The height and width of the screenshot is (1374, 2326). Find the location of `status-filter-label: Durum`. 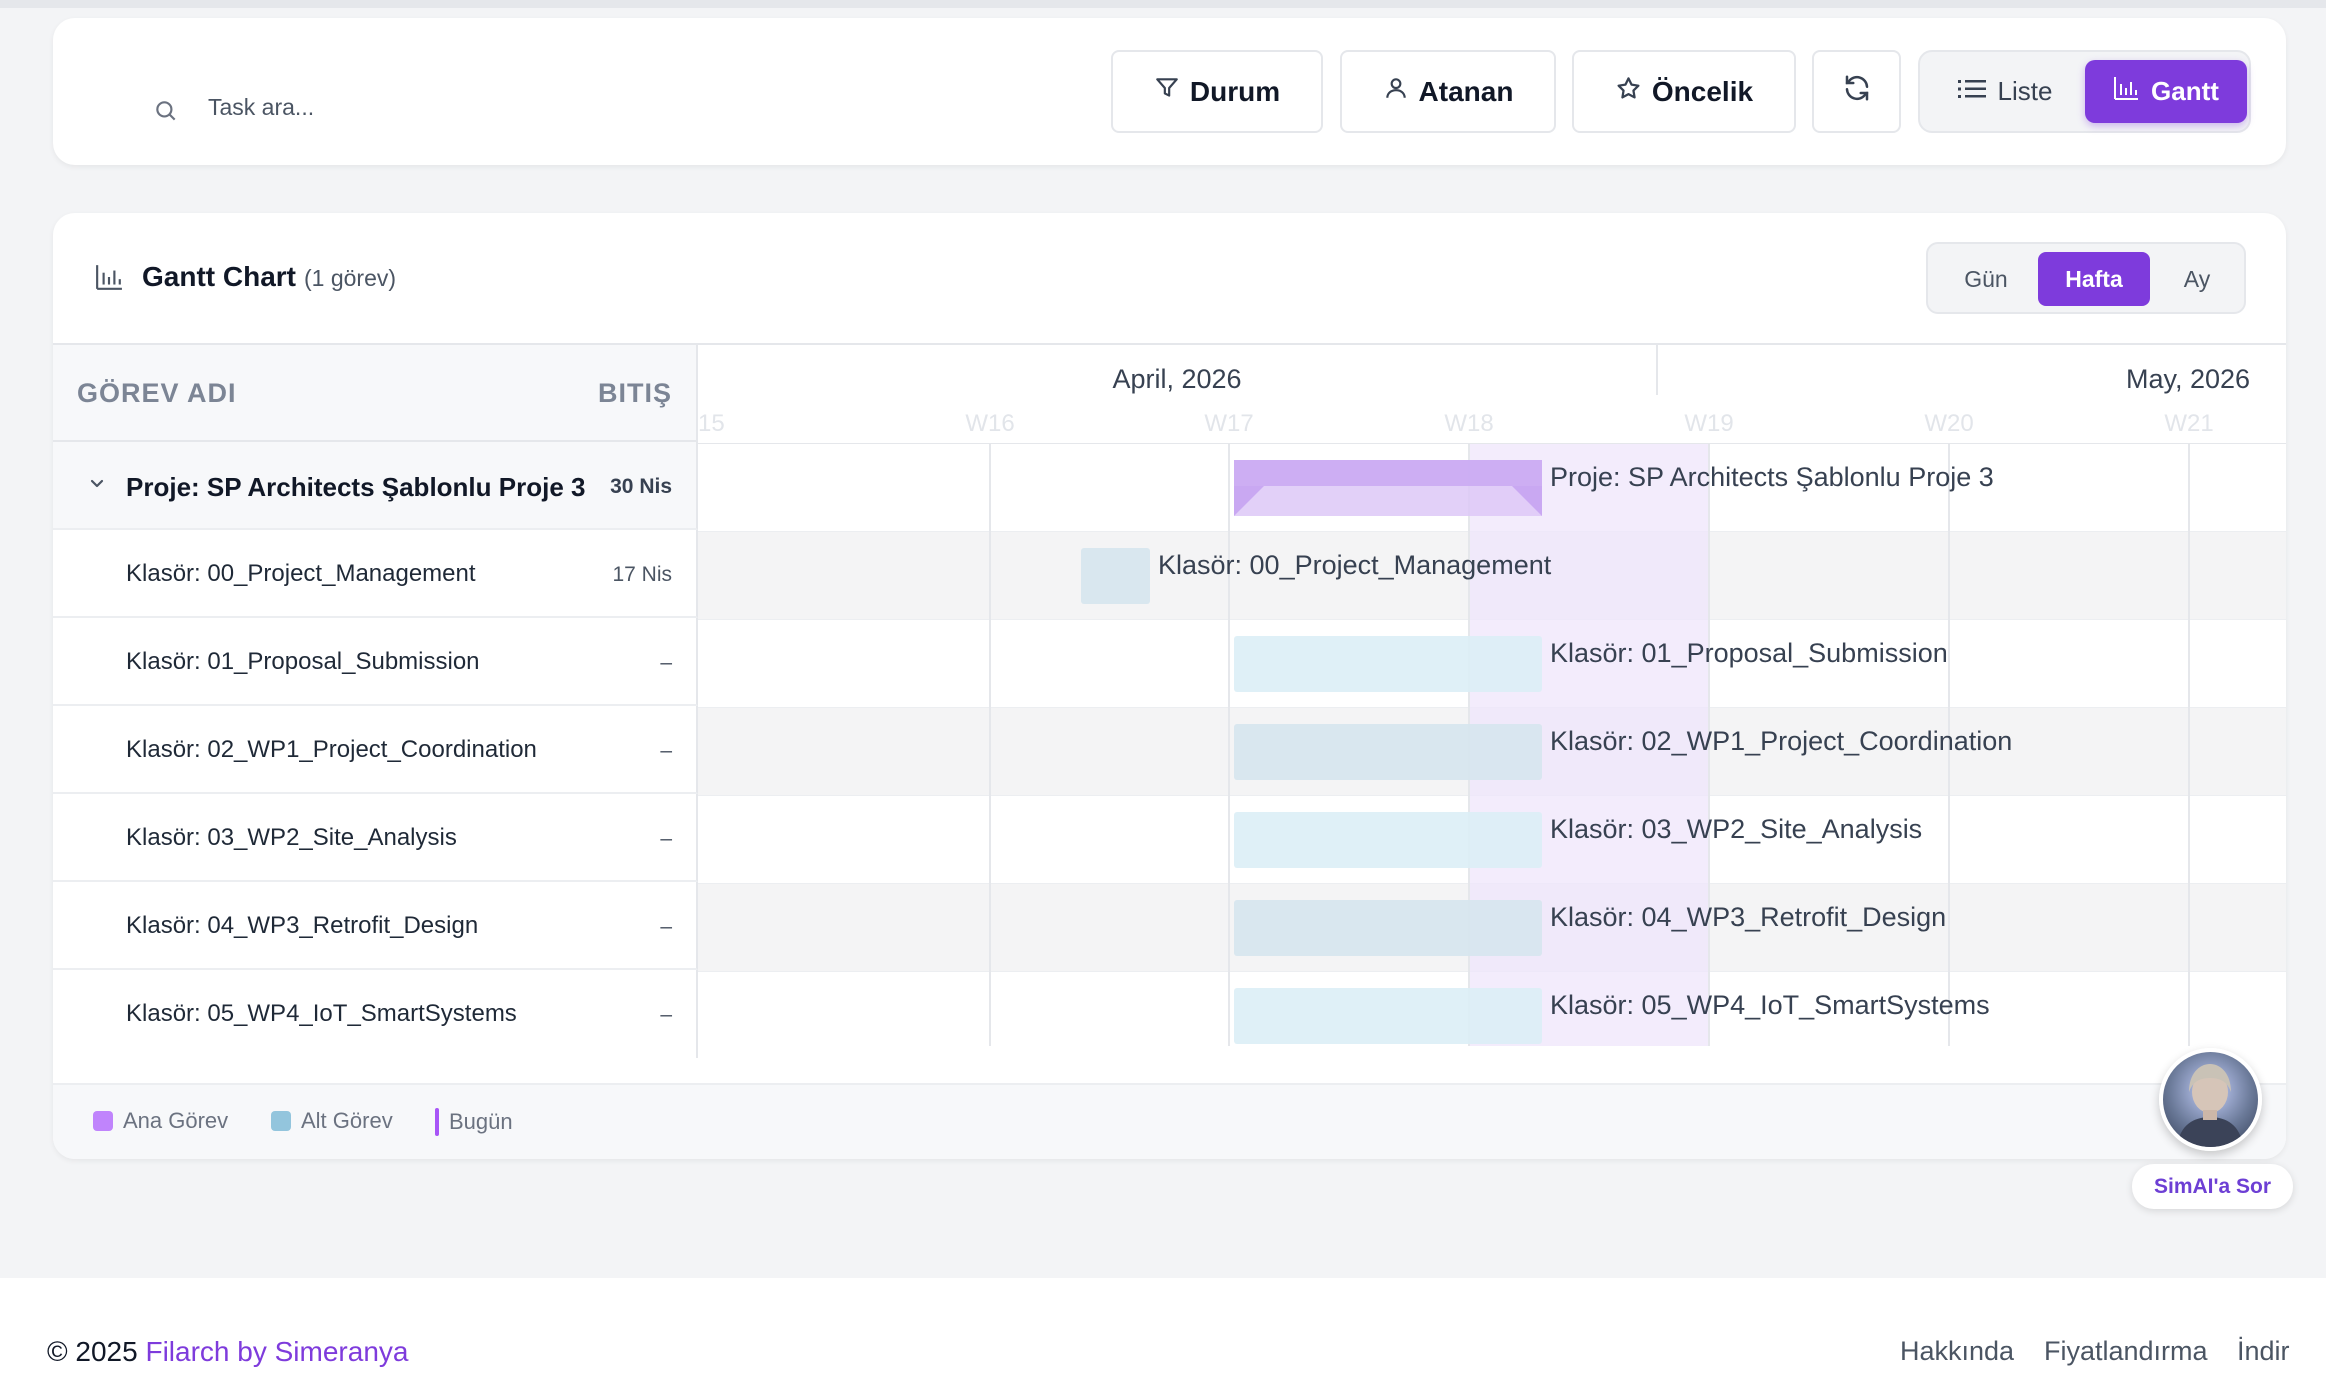

status-filter-label: Durum is located at coordinates (1235, 91).